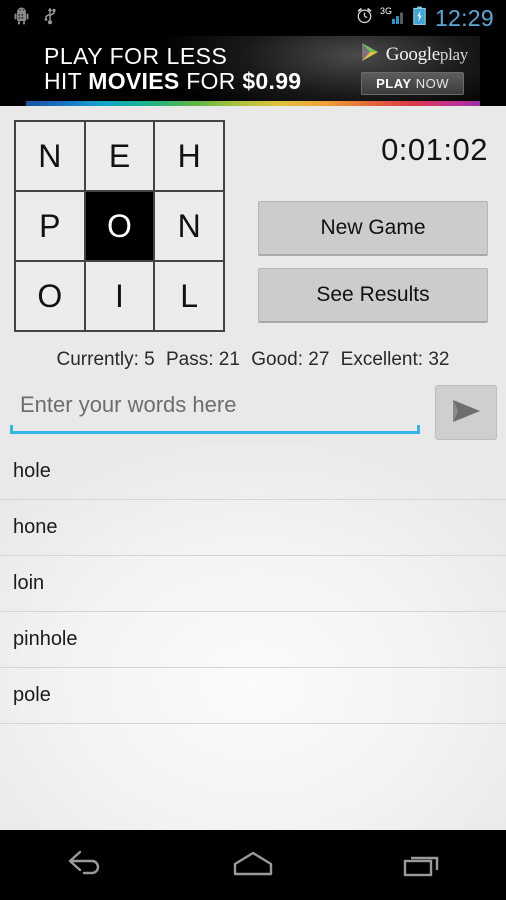 Image resolution: width=506 pixels, height=900 pixels. I want to click on play-now-bold: PLAY, so click(394, 83).